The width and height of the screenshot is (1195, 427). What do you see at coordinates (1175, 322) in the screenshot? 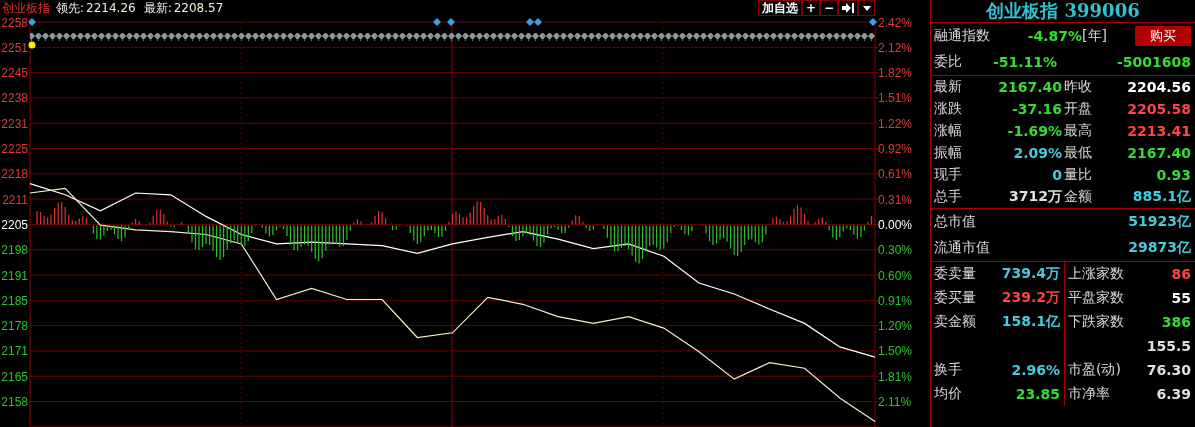
I see `stat-value: 386` at bounding box center [1175, 322].